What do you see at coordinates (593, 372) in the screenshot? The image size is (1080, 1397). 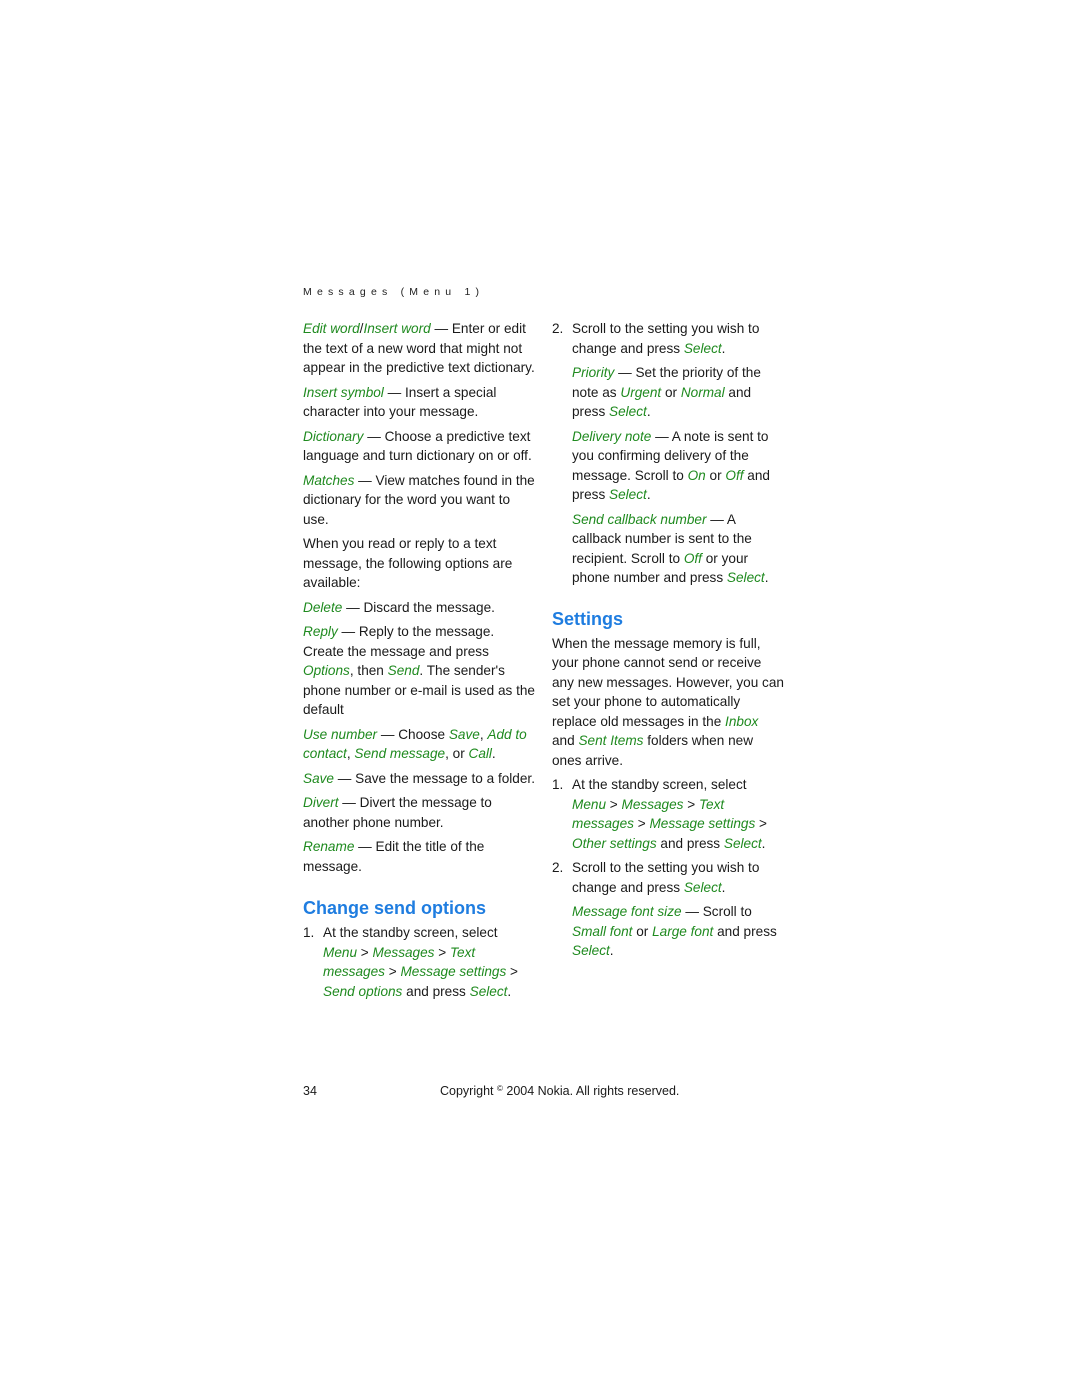 I see `term: Priority` at bounding box center [593, 372].